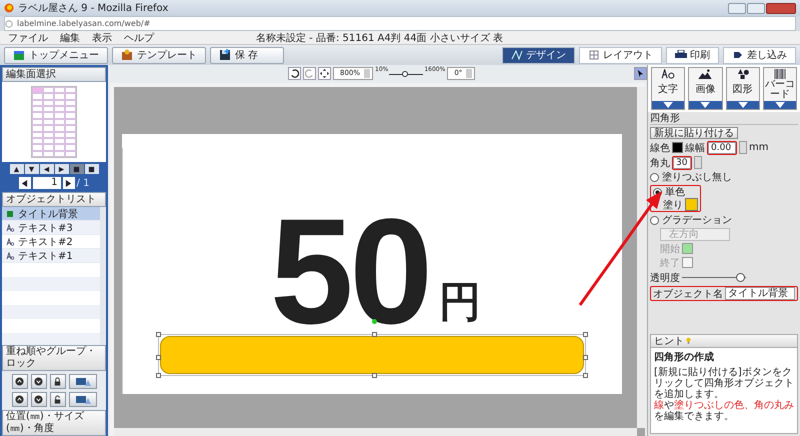 The image size is (800, 436). What do you see at coordinates (28, 37) in the screenshot?
I see `menu-item: ファイル` at bounding box center [28, 37].